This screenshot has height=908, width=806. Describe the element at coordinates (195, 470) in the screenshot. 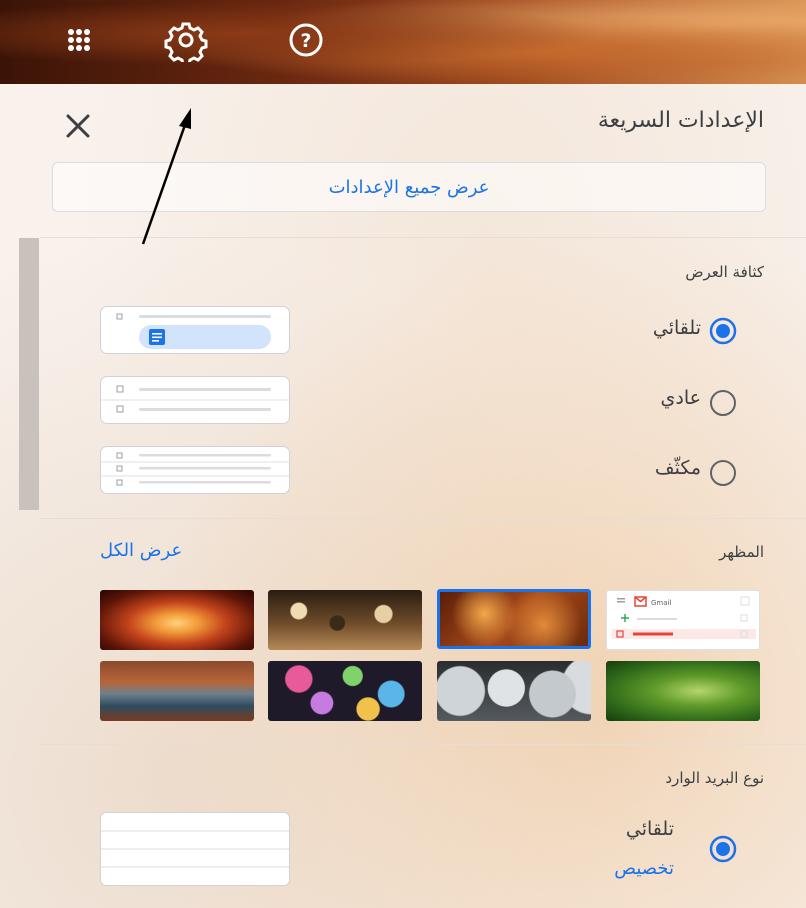

I see `density-compact-preview` at that location.